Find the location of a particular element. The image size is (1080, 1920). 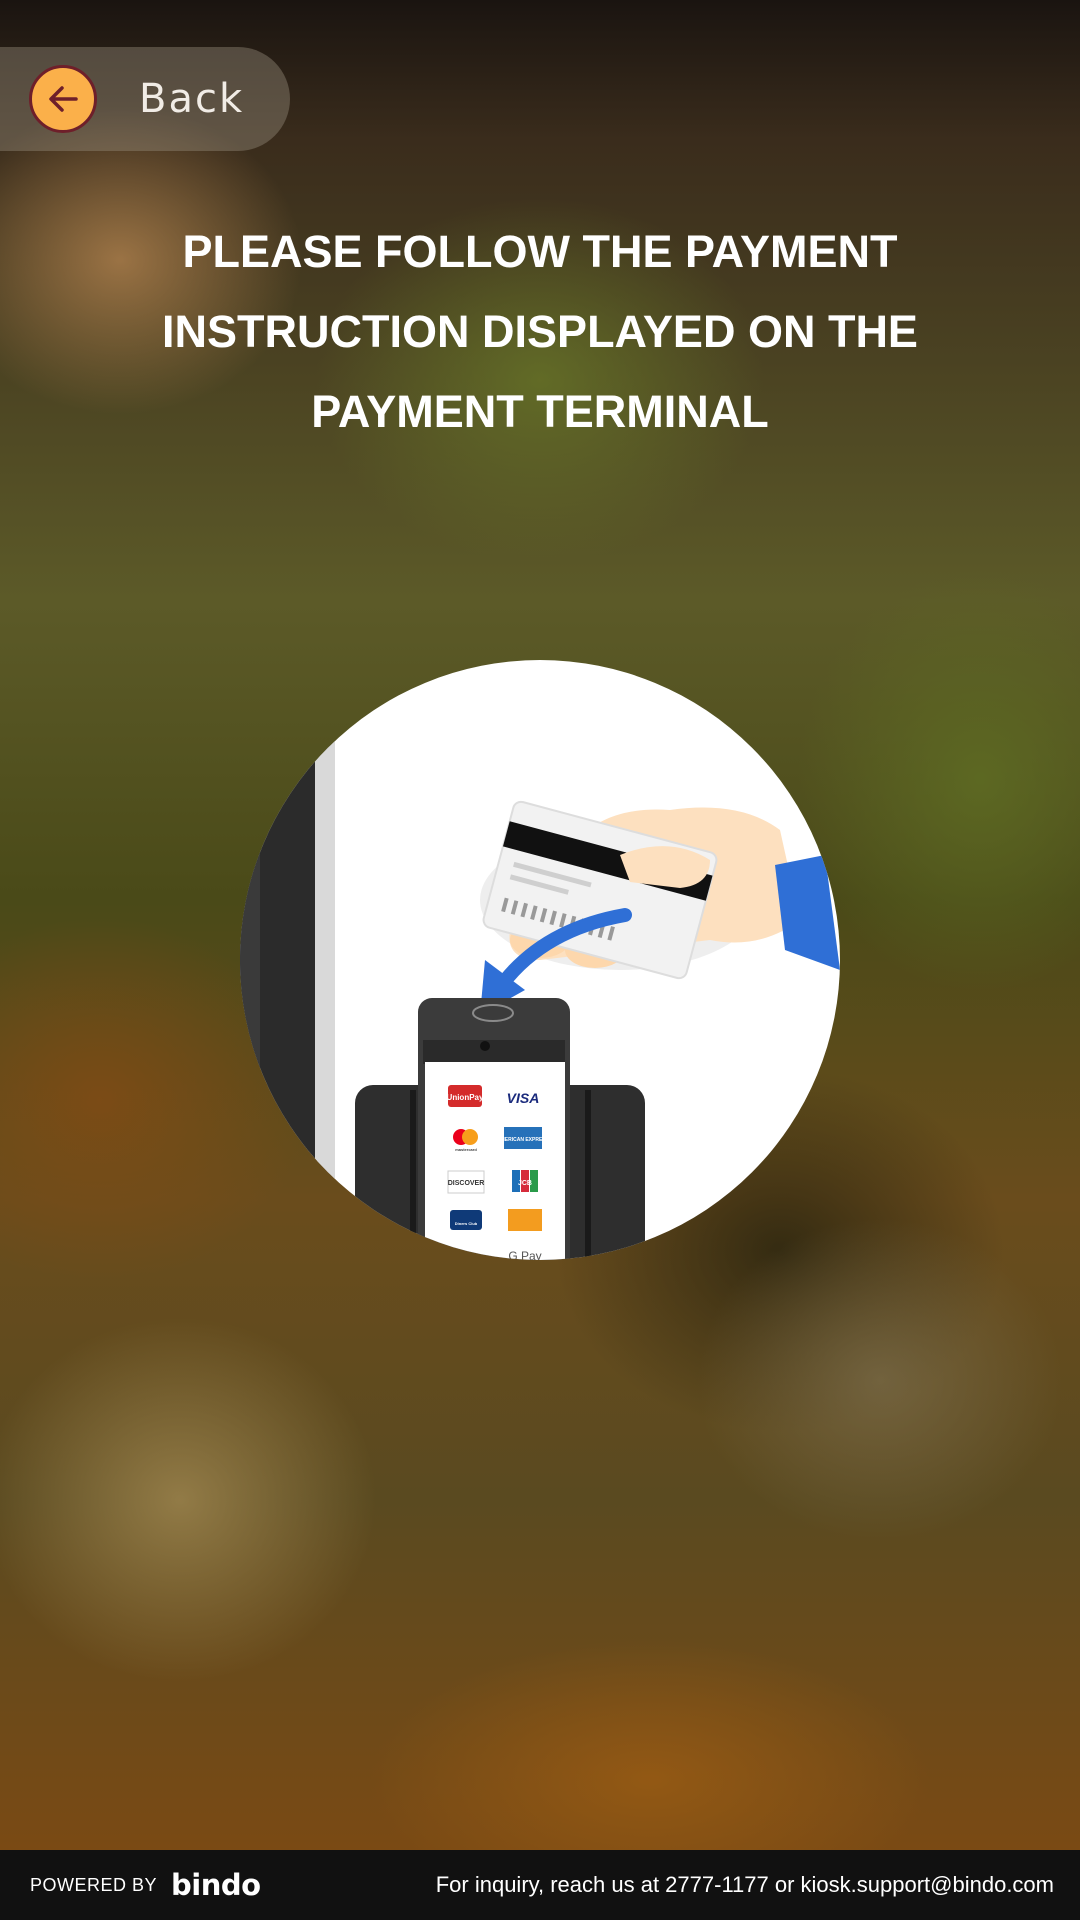

arrow-left-icon is located at coordinates (63, 99).